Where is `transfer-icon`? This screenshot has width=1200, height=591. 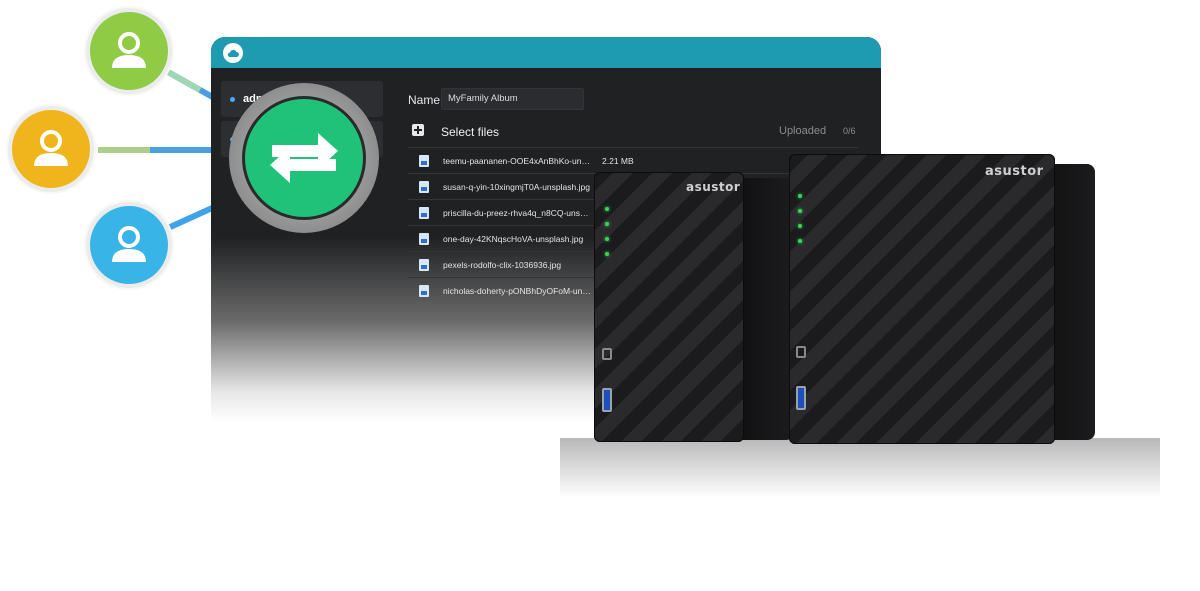
transfer-icon is located at coordinates (304, 158).